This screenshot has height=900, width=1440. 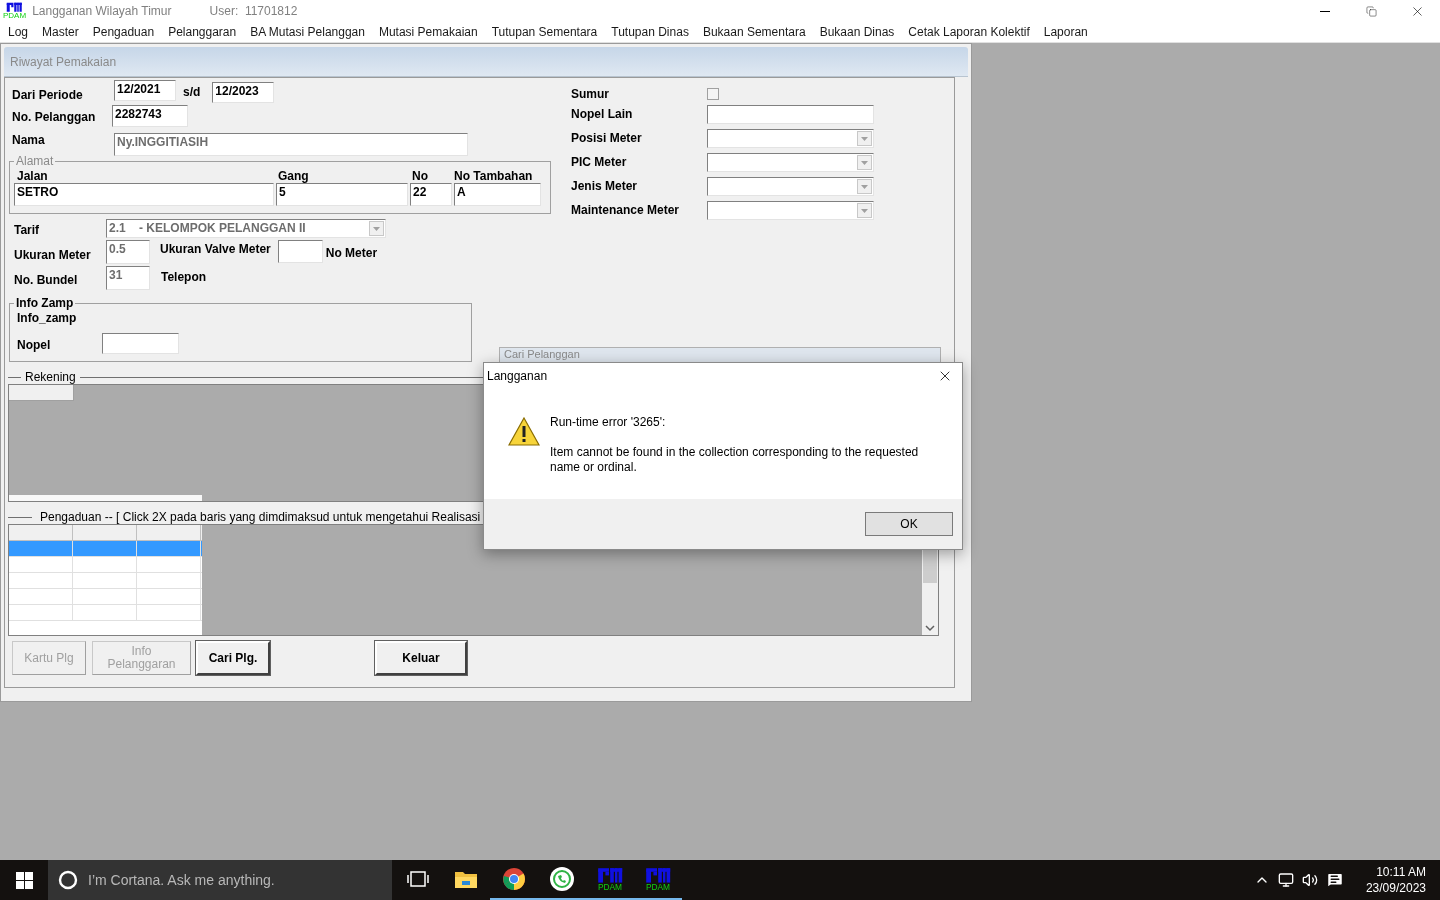 I want to click on window-title: Langganan Wilayah Timur, so click(x=102, y=11).